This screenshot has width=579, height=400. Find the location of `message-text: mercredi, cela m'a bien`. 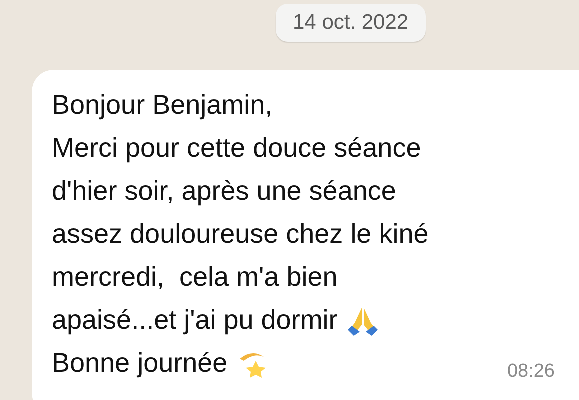

message-text: mercredi, cela m'a bien is located at coordinates (195, 277).